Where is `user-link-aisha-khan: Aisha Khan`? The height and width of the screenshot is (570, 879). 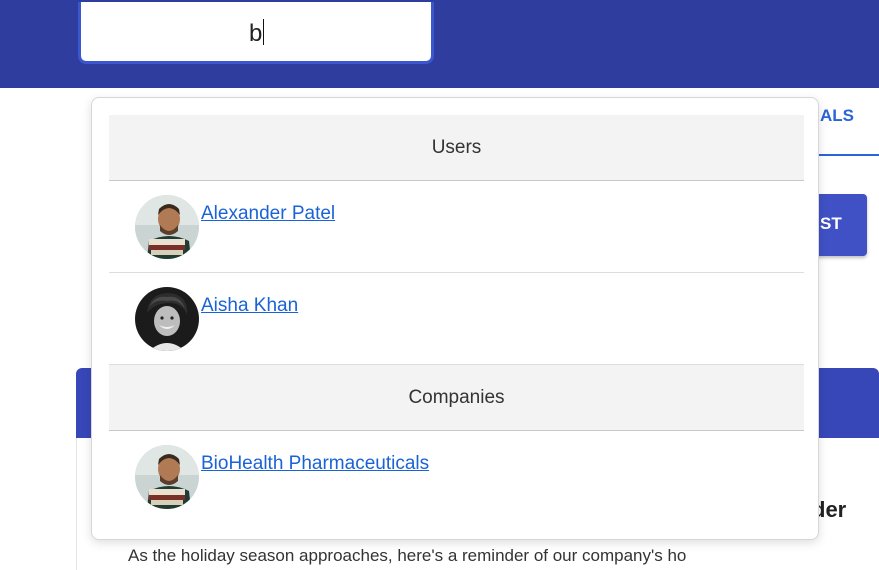 user-link-aisha-khan: Aisha Khan is located at coordinates (249, 306).